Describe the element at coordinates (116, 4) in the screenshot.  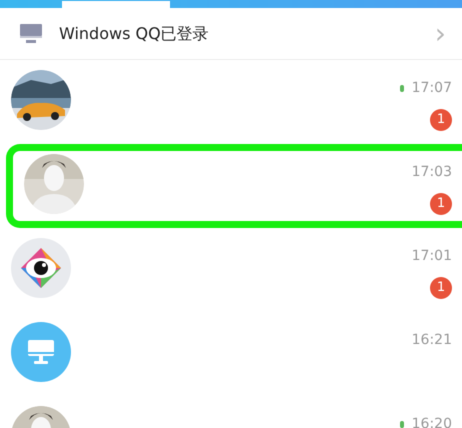
I see `search-field` at that location.